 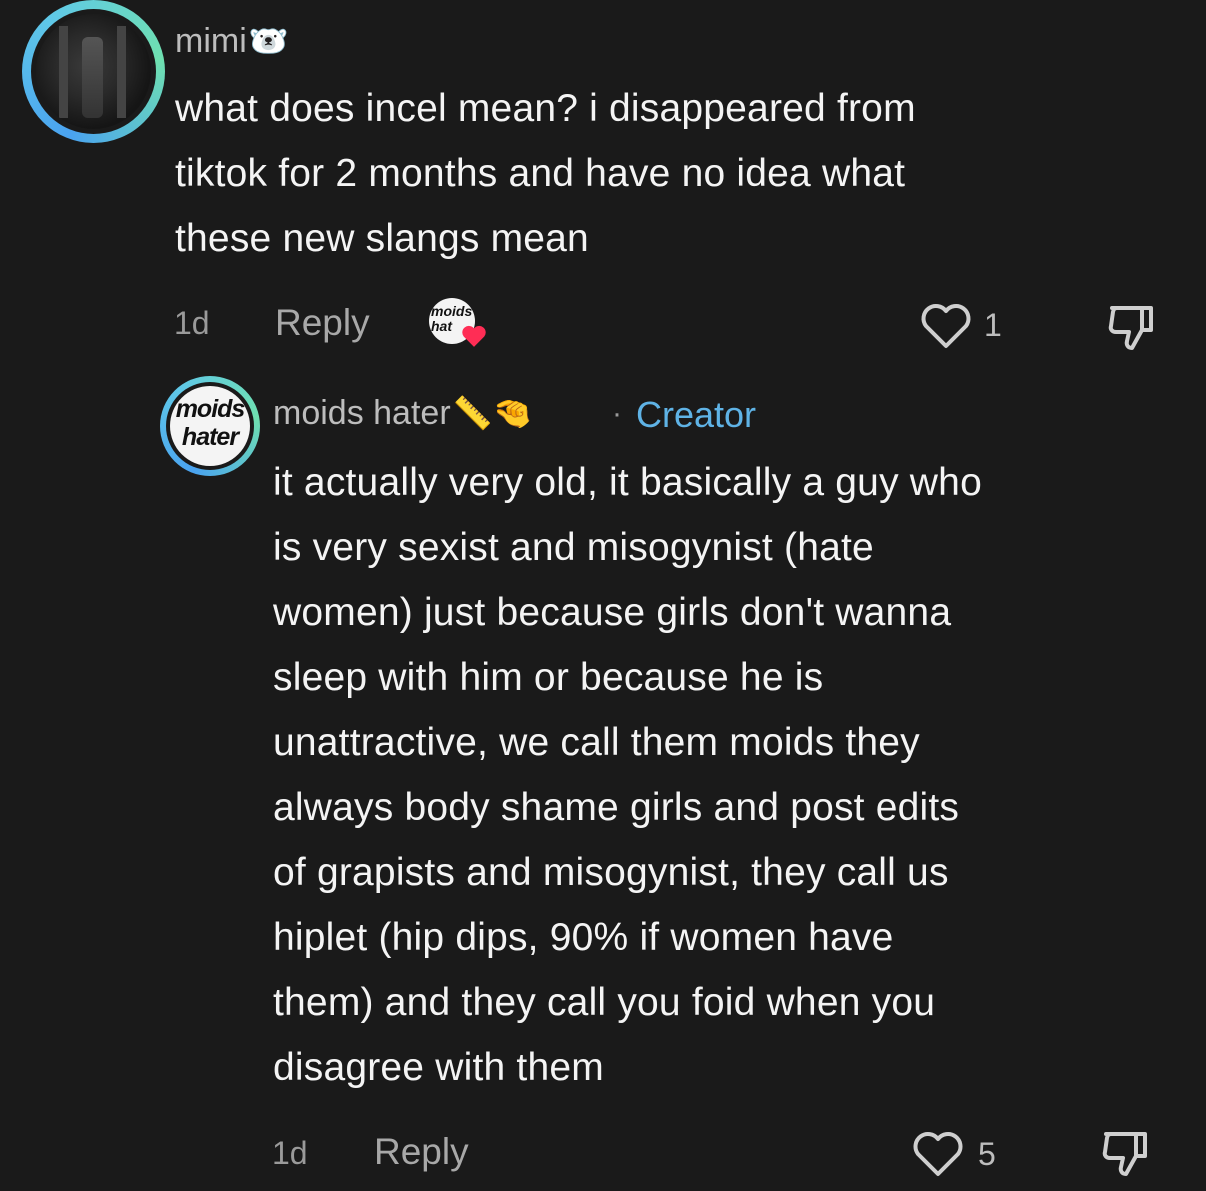 I want to click on avatar: moids hater, so click(x=210, y=426).